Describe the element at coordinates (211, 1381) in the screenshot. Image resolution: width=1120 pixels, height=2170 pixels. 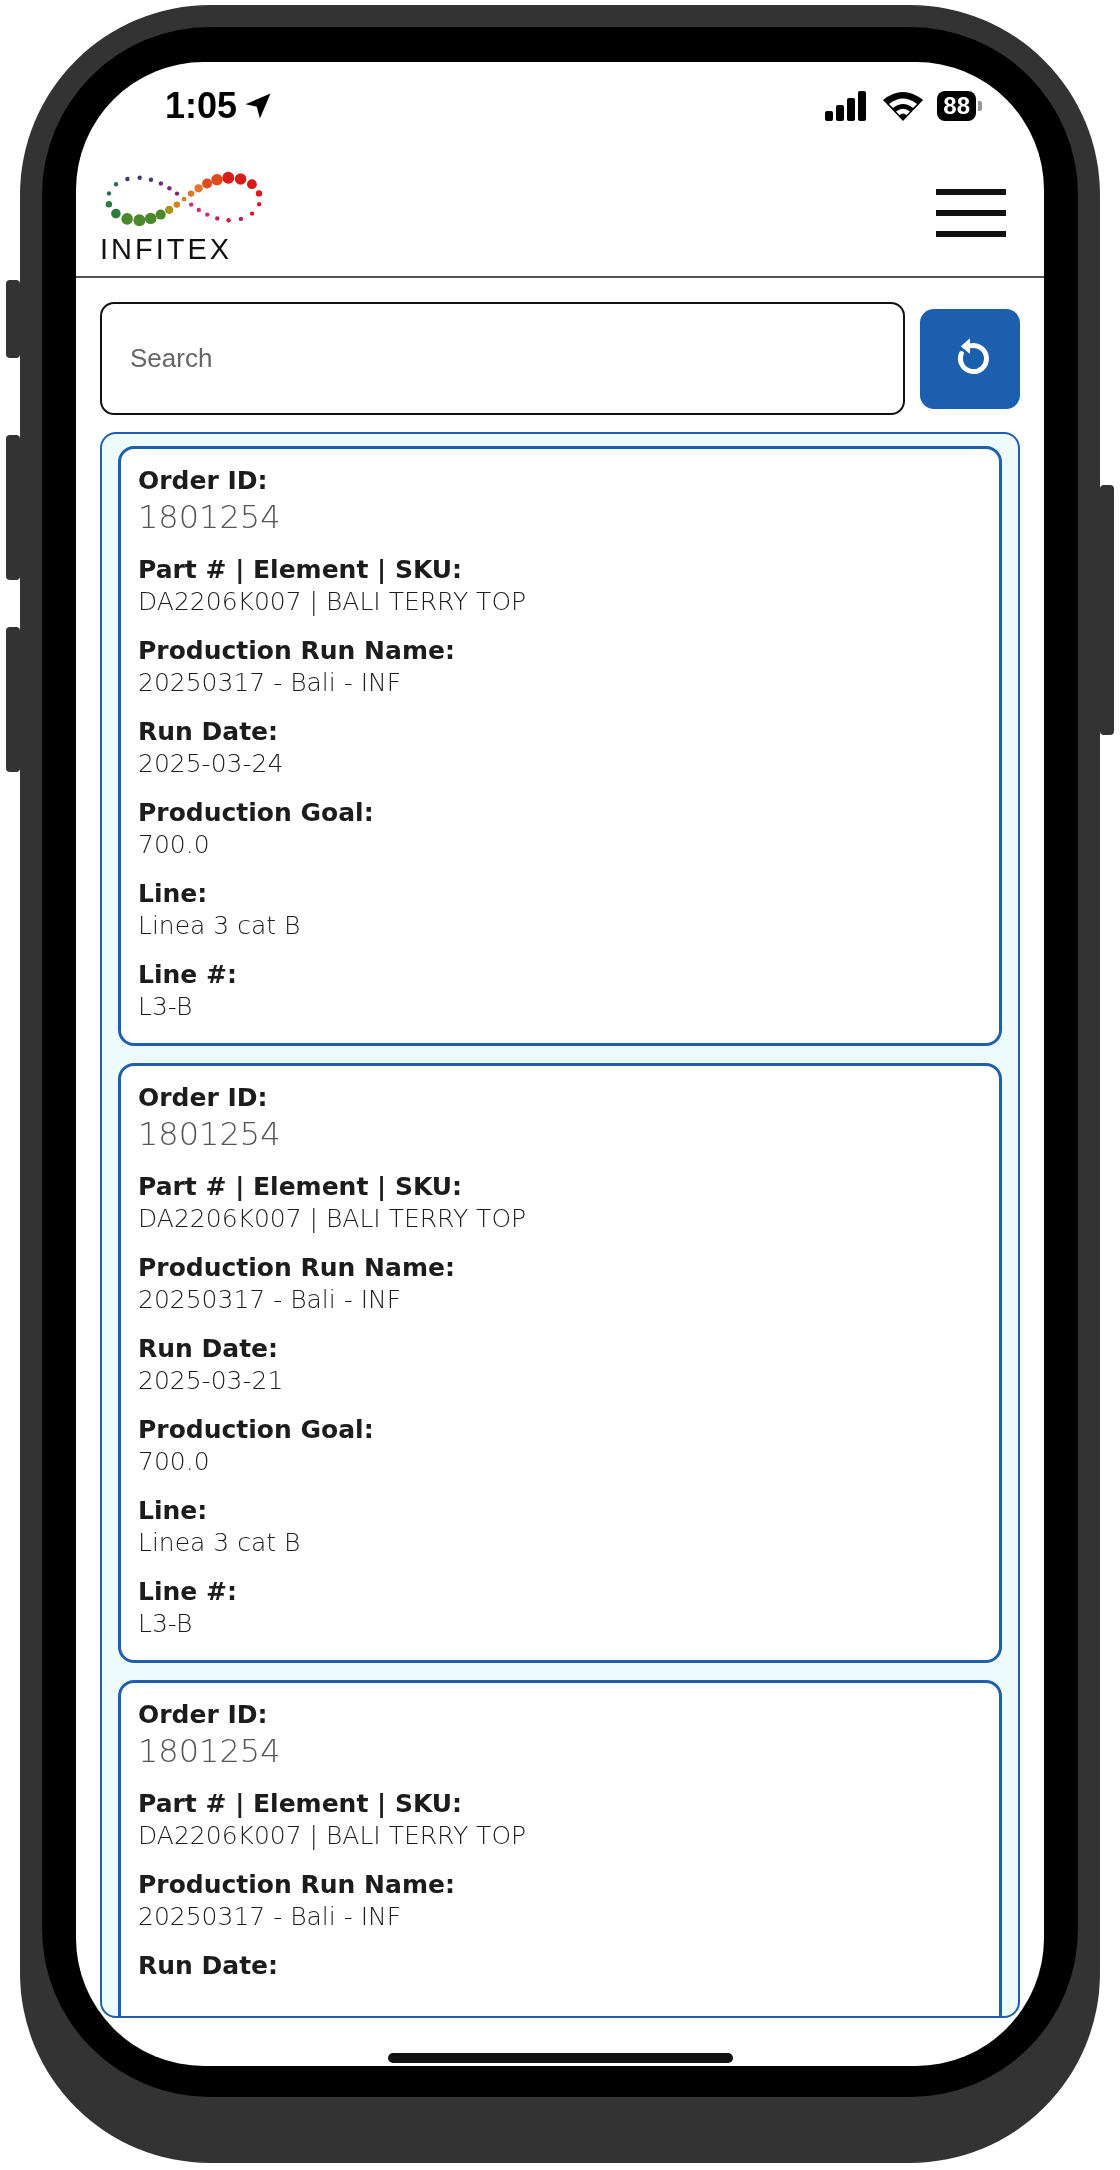
I see `field-value: 2025-03-21` at that location.